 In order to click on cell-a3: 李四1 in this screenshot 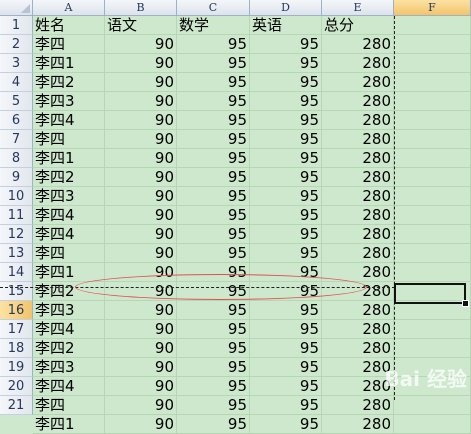, I will do `click(69, 63)`.